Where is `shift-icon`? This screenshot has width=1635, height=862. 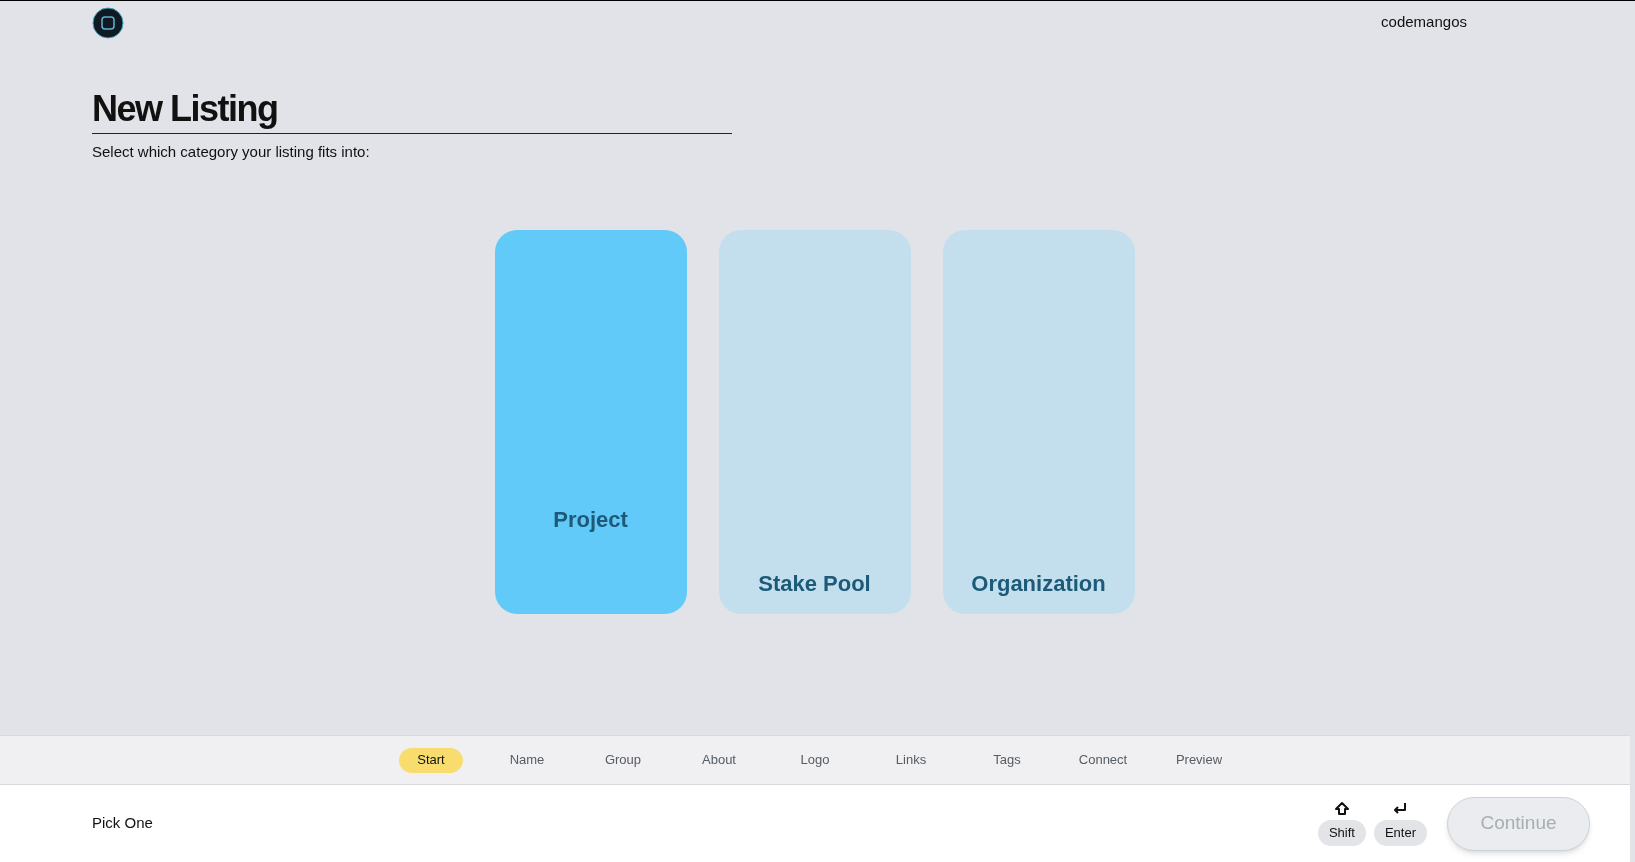
shift-icon is located at coordinates (1341, 809).